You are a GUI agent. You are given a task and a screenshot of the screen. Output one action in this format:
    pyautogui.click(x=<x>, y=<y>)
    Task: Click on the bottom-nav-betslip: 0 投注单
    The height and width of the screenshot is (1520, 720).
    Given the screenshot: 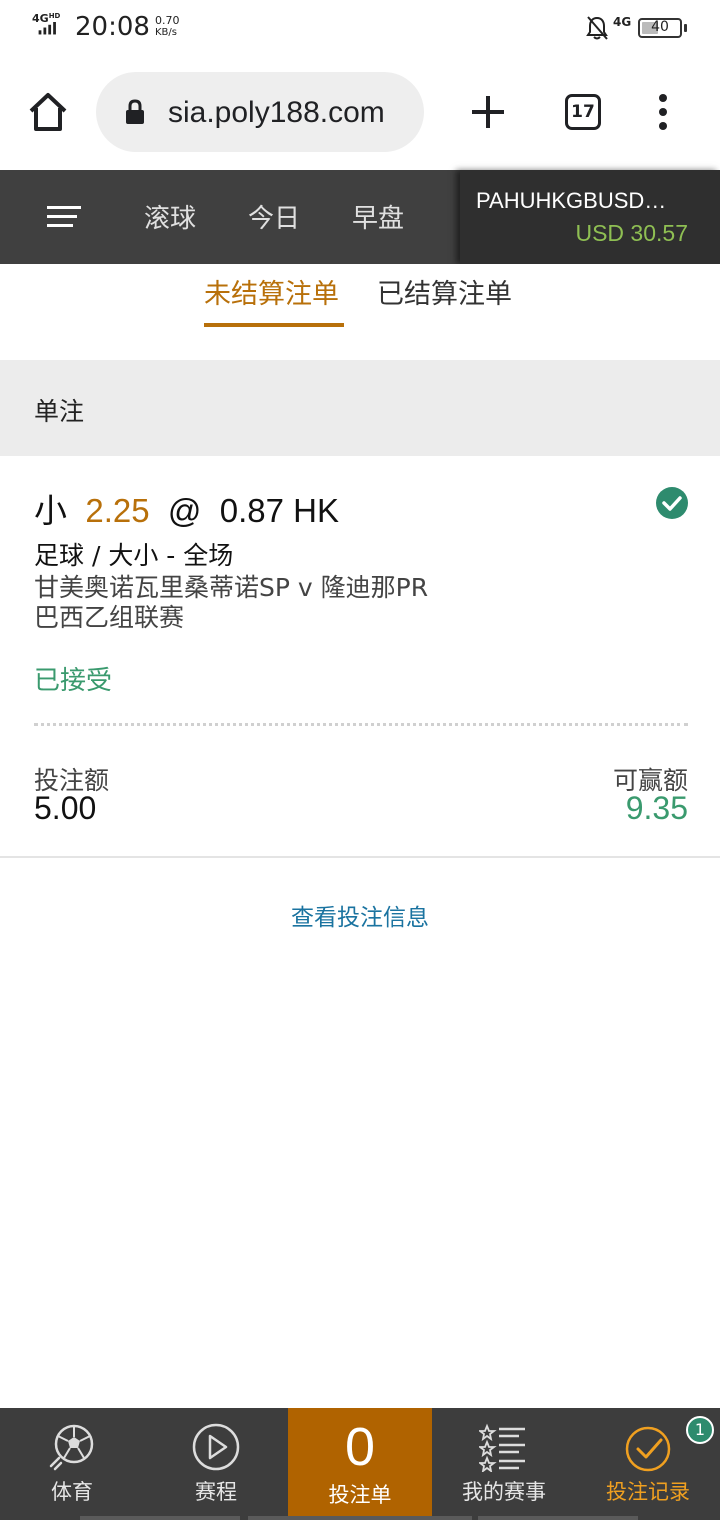 What is the action you would take?
    pyautogui.click(x=360, y=1464)
    